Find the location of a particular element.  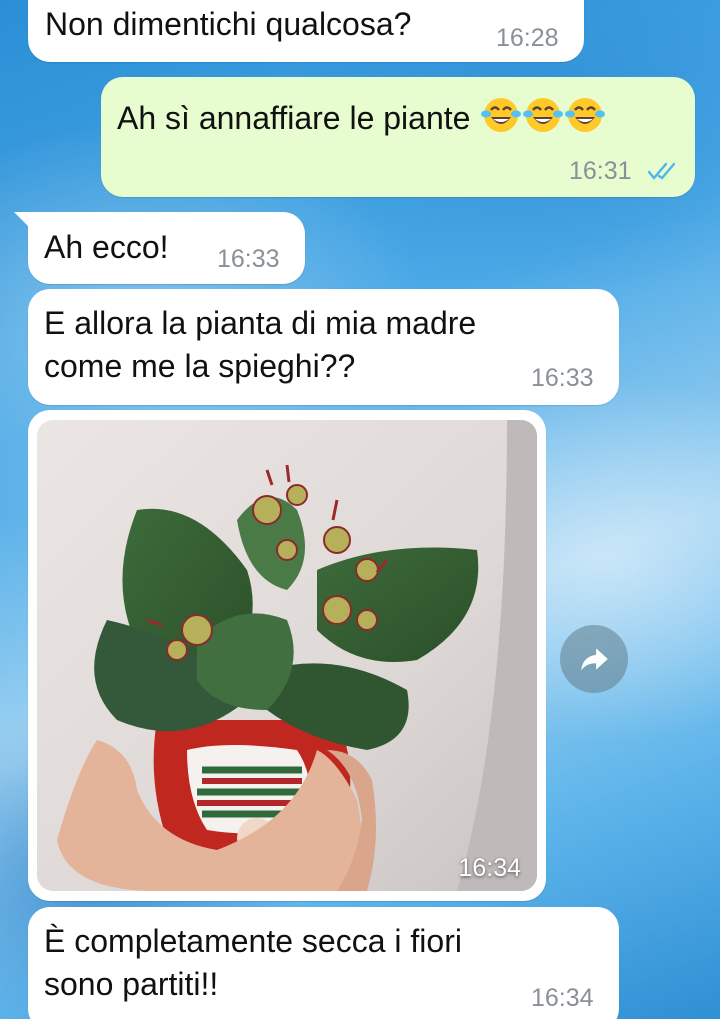

message-timestamp: 16:34 is located at coordinates (562, 998).